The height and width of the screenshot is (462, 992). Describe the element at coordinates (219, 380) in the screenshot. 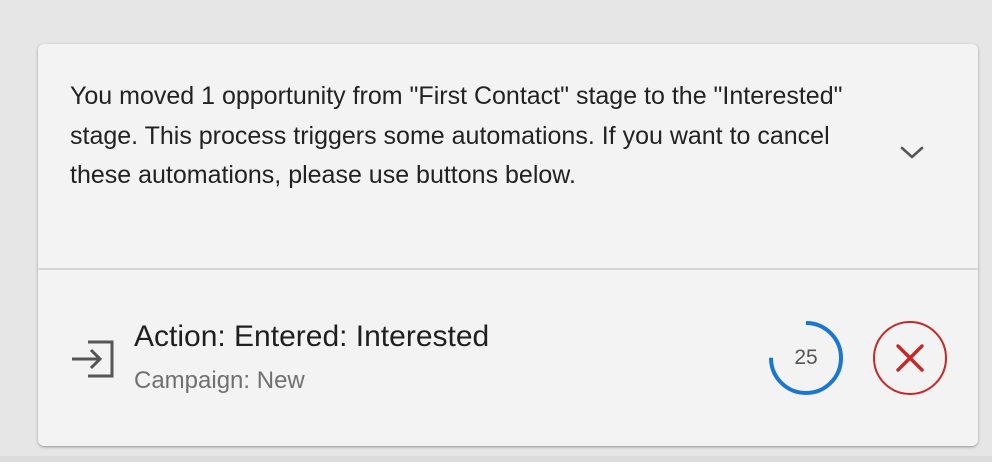

I see `campaign-label: Campaign: New` at that location.